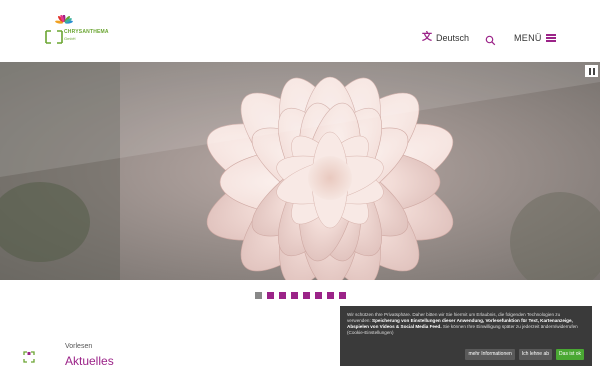  I want to click on menu-button: MENÜ, so click(535, 38).